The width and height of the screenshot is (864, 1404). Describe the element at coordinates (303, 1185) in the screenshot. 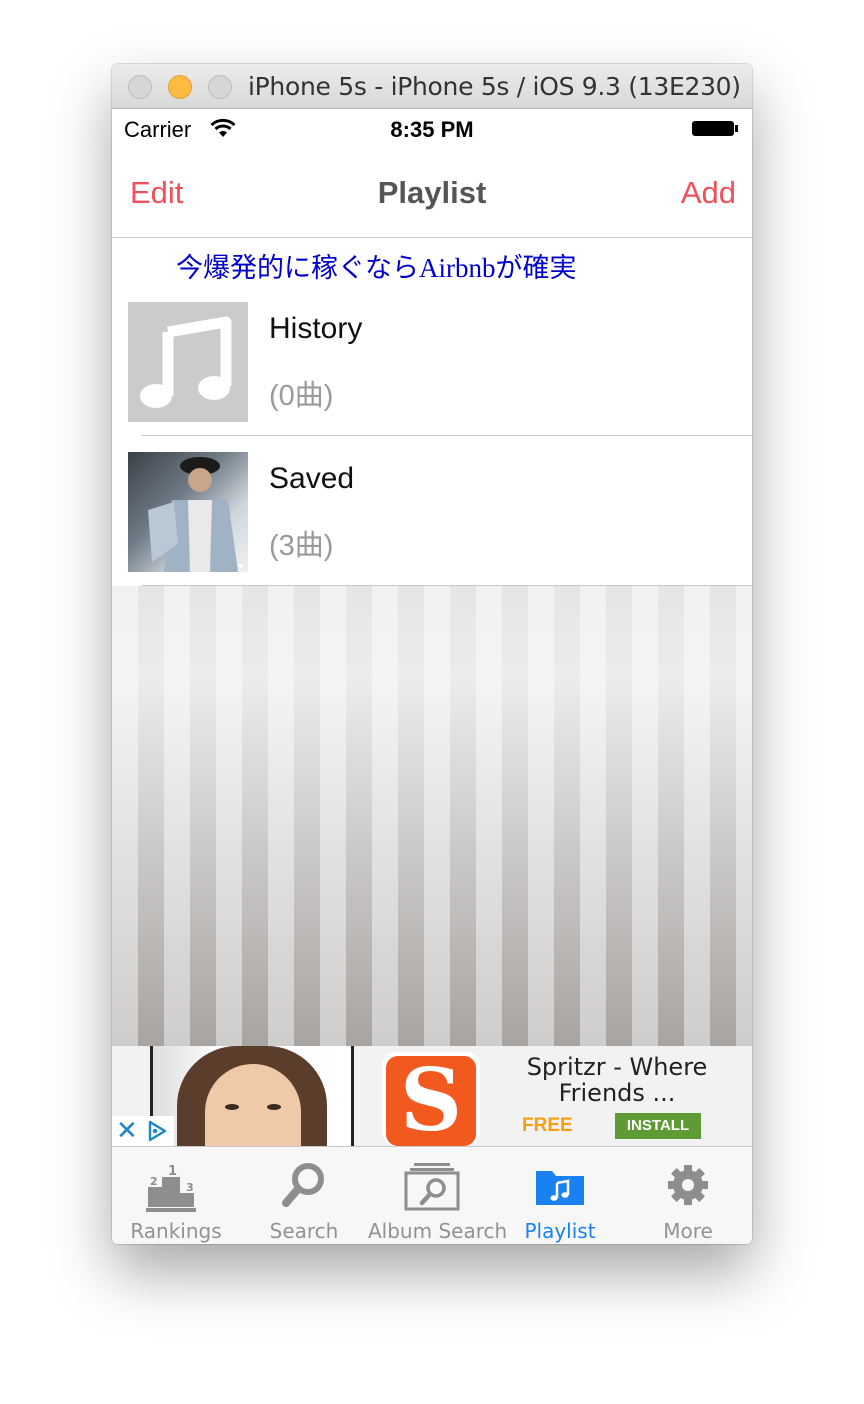

I see `magnifier-icon` at that location.